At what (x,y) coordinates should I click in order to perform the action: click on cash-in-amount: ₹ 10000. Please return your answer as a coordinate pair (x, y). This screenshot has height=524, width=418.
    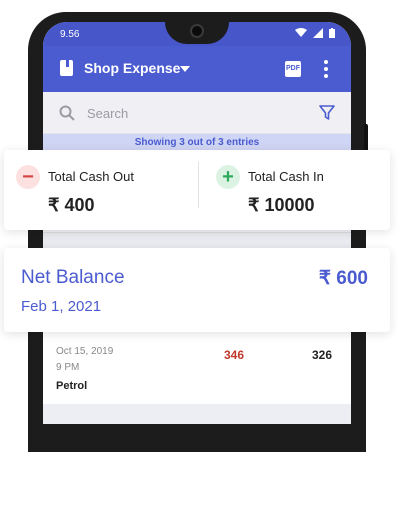
    Looking at the image, I should click on (281, 205).